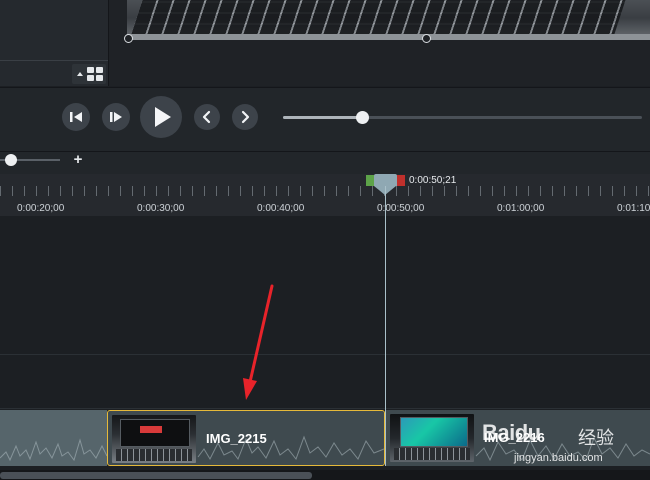 The width and height of the screenshot is (650, 480). I want to click on step-back-button, so click(76, 117).